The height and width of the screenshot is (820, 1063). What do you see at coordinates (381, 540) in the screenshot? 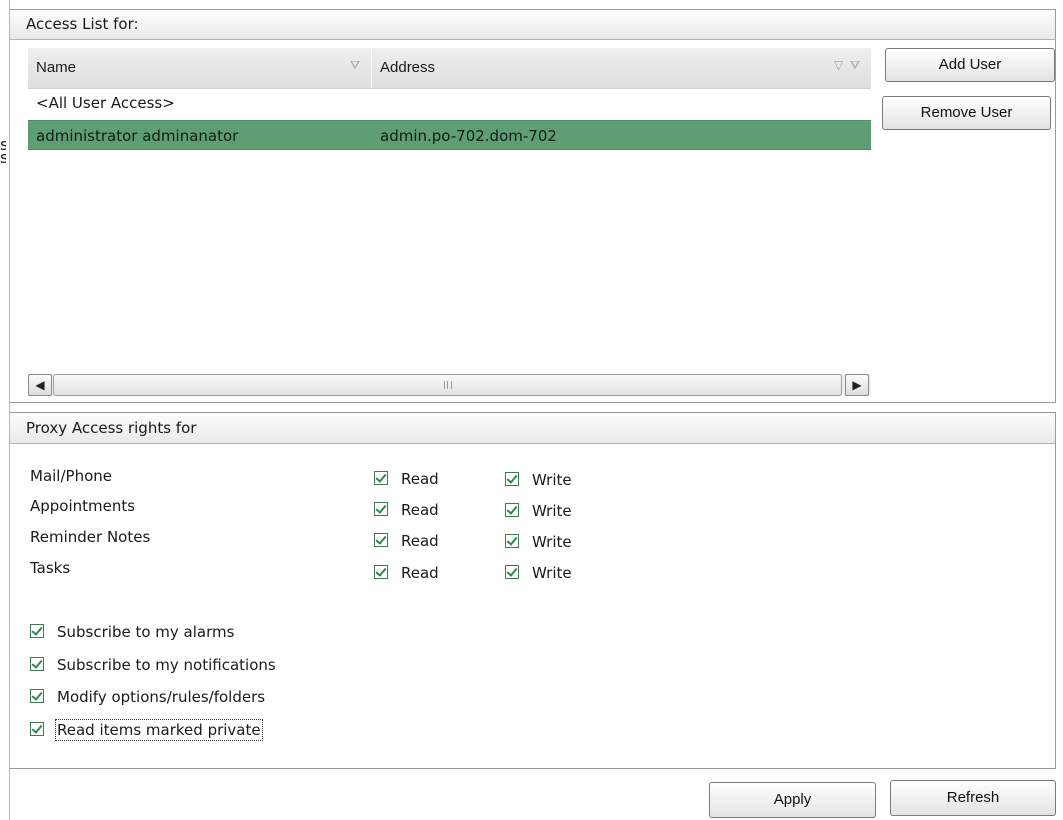
I see `read-checkbox-reminder-notes` at bounding box center [381, 540].